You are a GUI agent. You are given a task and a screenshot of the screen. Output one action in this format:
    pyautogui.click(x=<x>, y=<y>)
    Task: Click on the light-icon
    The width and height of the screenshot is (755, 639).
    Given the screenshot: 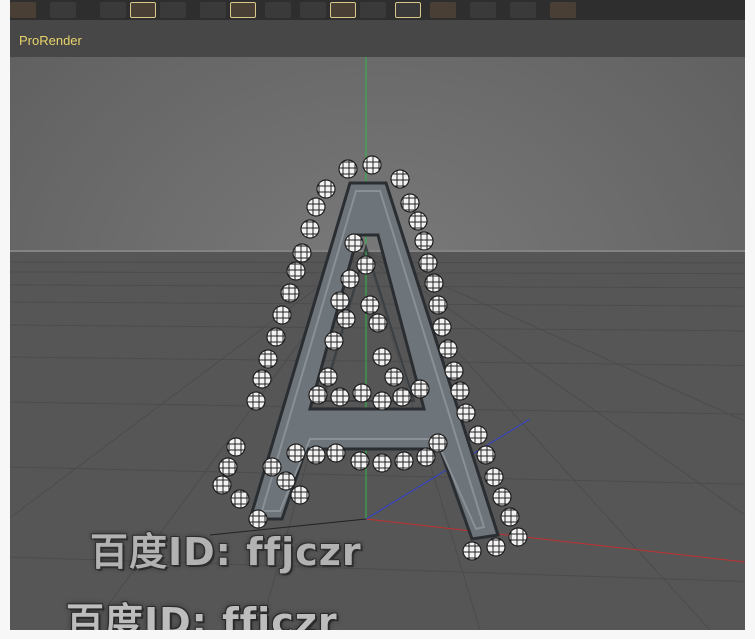 What is the action you would take?
    pyautogui.click(x=443, y=10)
    